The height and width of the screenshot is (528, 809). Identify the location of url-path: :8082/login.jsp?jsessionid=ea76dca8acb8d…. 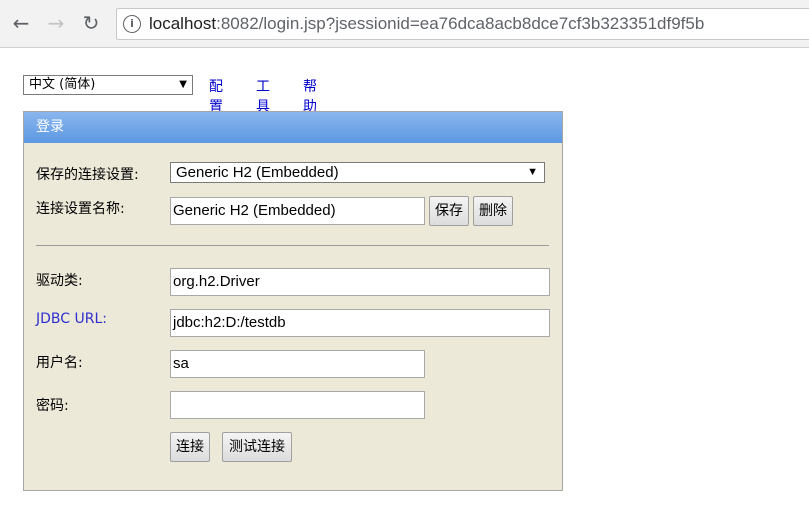
(460, 23).